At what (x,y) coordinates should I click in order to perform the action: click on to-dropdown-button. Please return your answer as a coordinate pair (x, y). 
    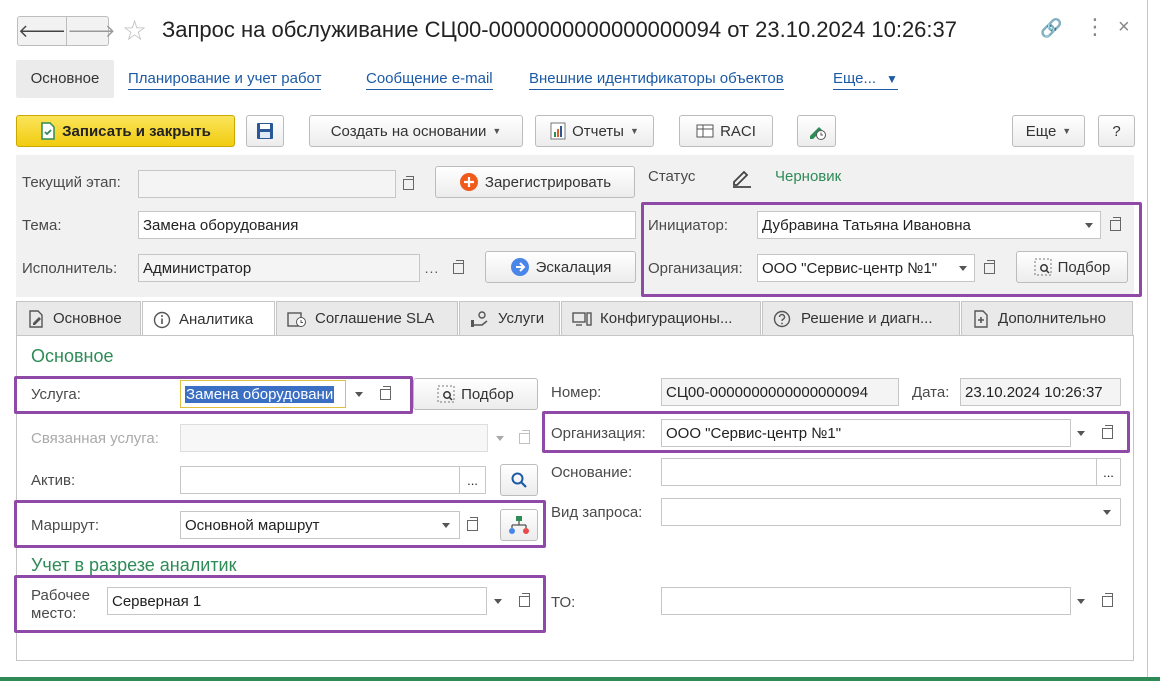
    Looking at the image, I should click on (1081, 601).